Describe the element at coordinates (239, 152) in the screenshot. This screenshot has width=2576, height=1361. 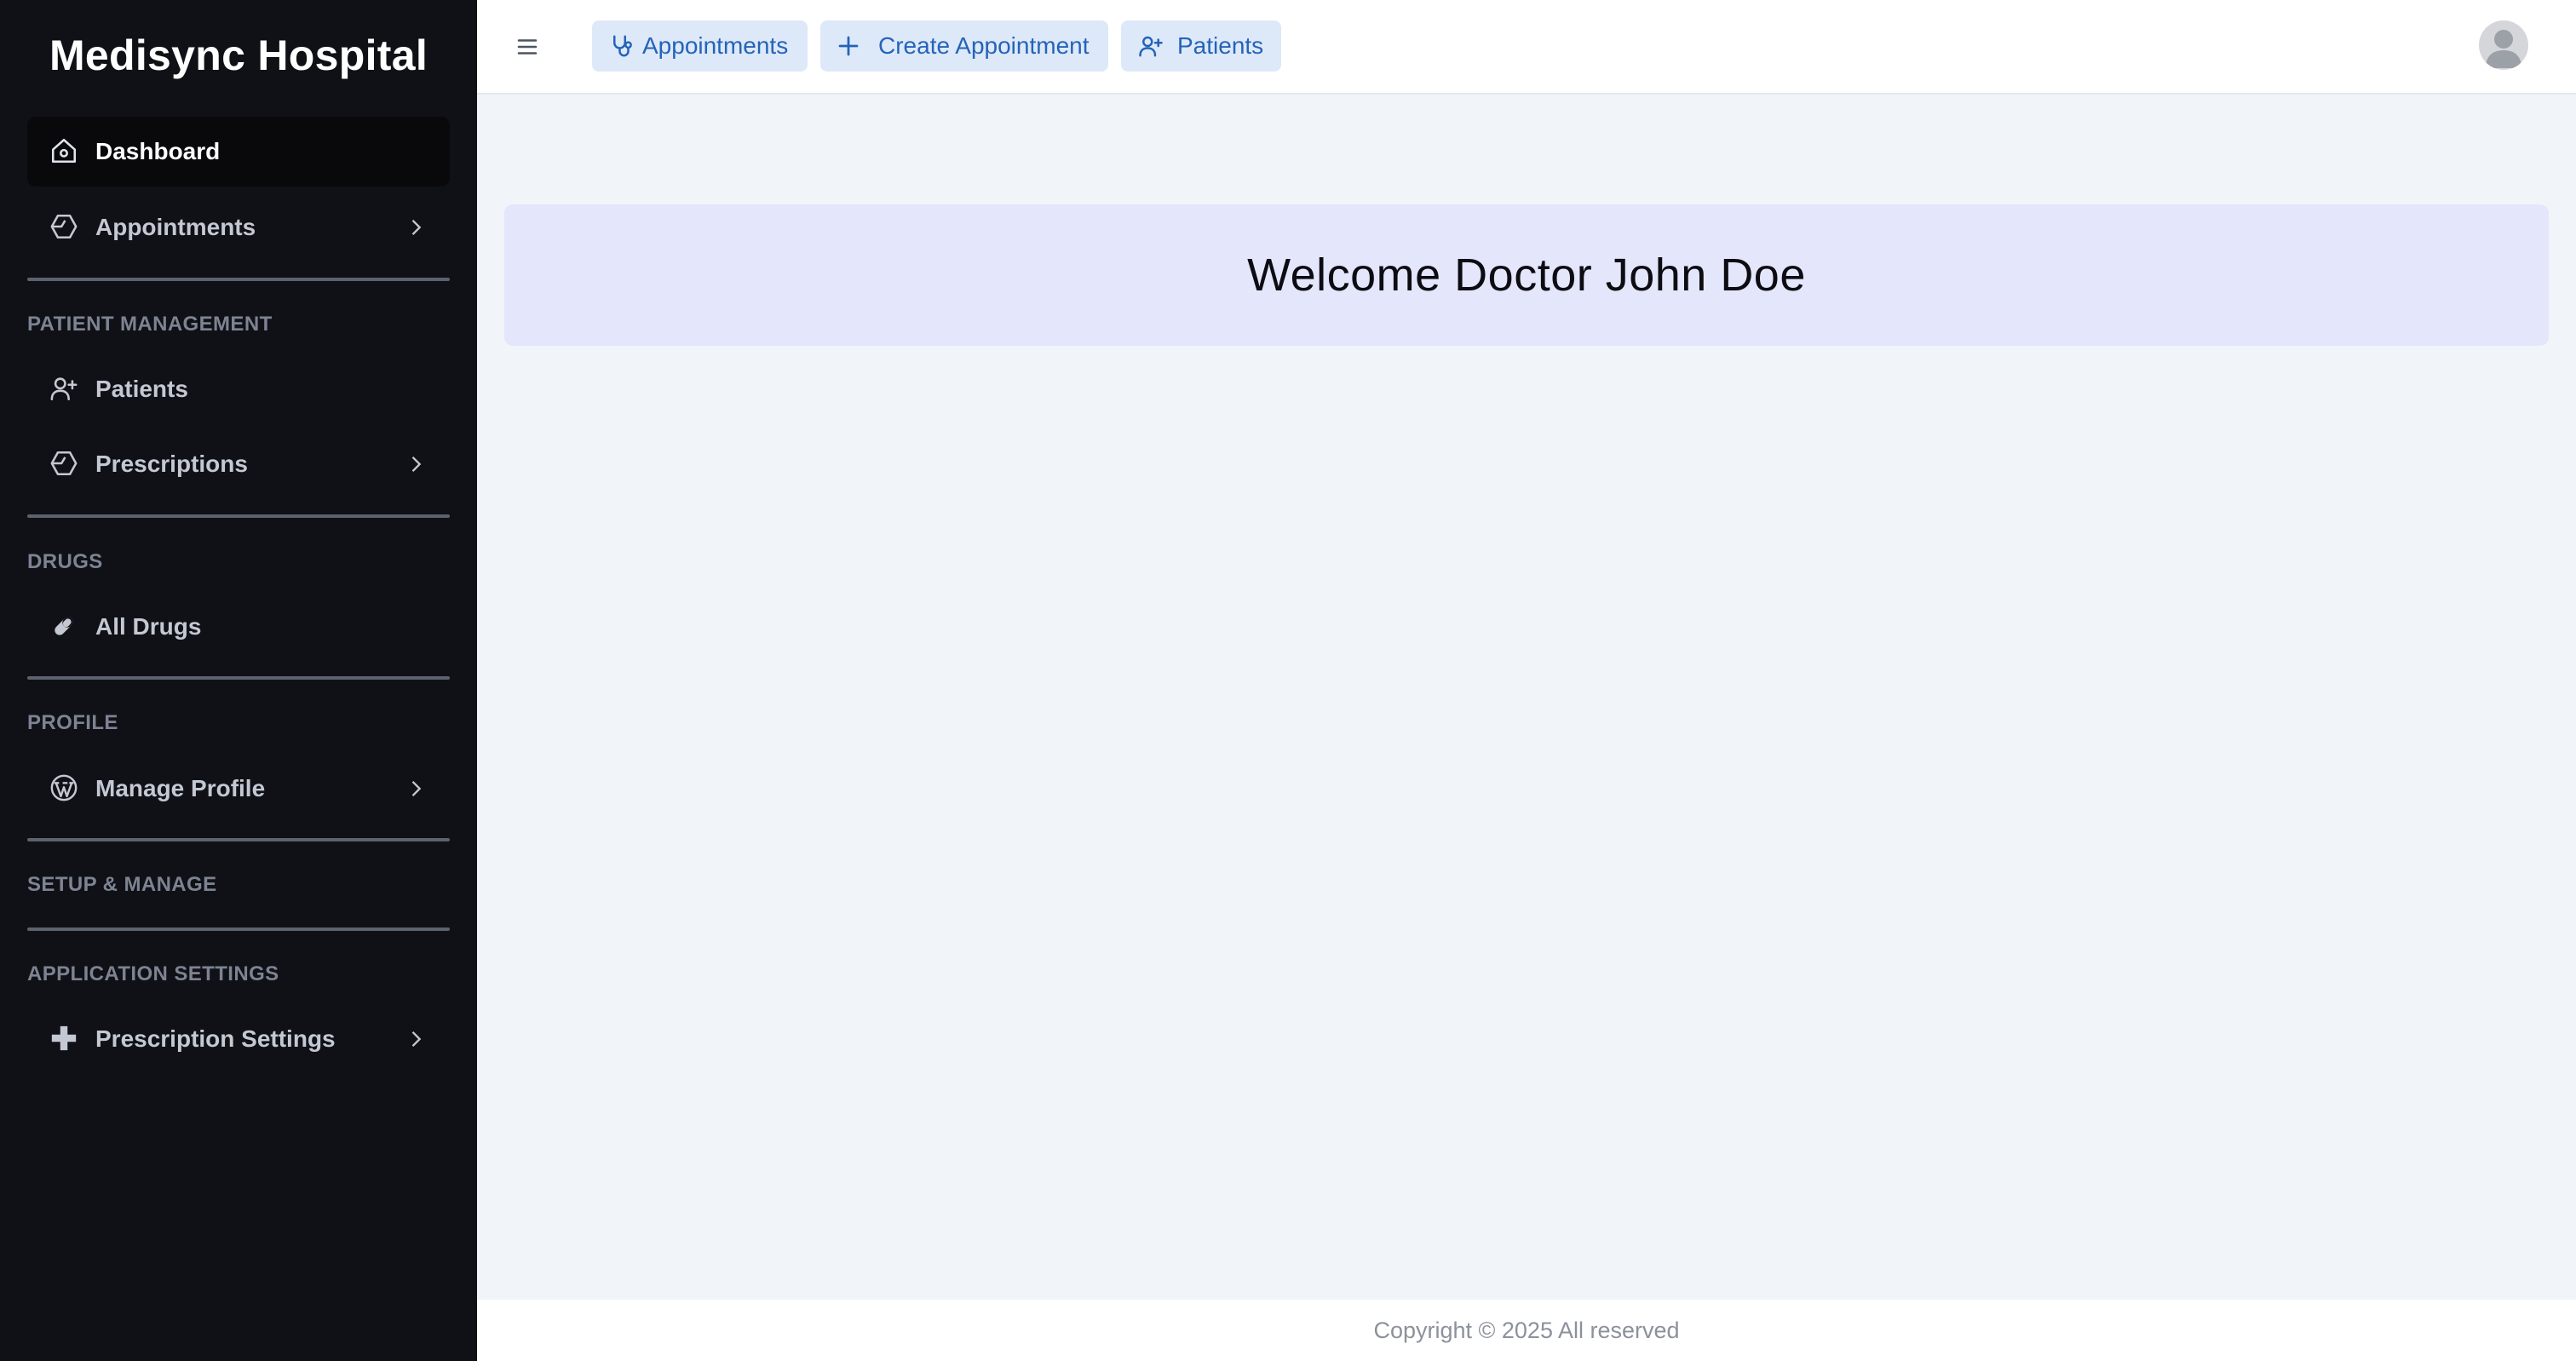
I see `sidebar-item-dashboard: Dashboard` at that location.